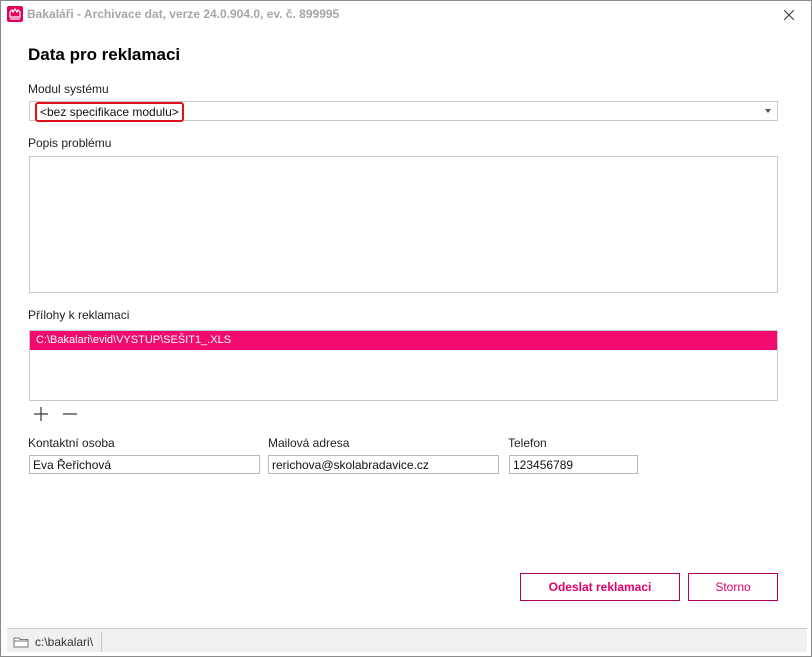 The image size is (812, 657). I want to click on status-path: c:\bakalari\, so click(64, 642).